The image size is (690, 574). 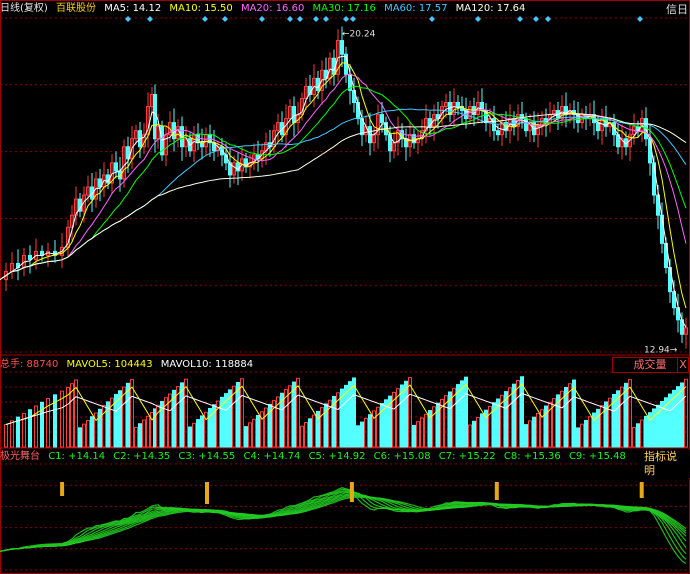 I want to click on c3-value: C3: +14.55, so click(x=207, y=456).